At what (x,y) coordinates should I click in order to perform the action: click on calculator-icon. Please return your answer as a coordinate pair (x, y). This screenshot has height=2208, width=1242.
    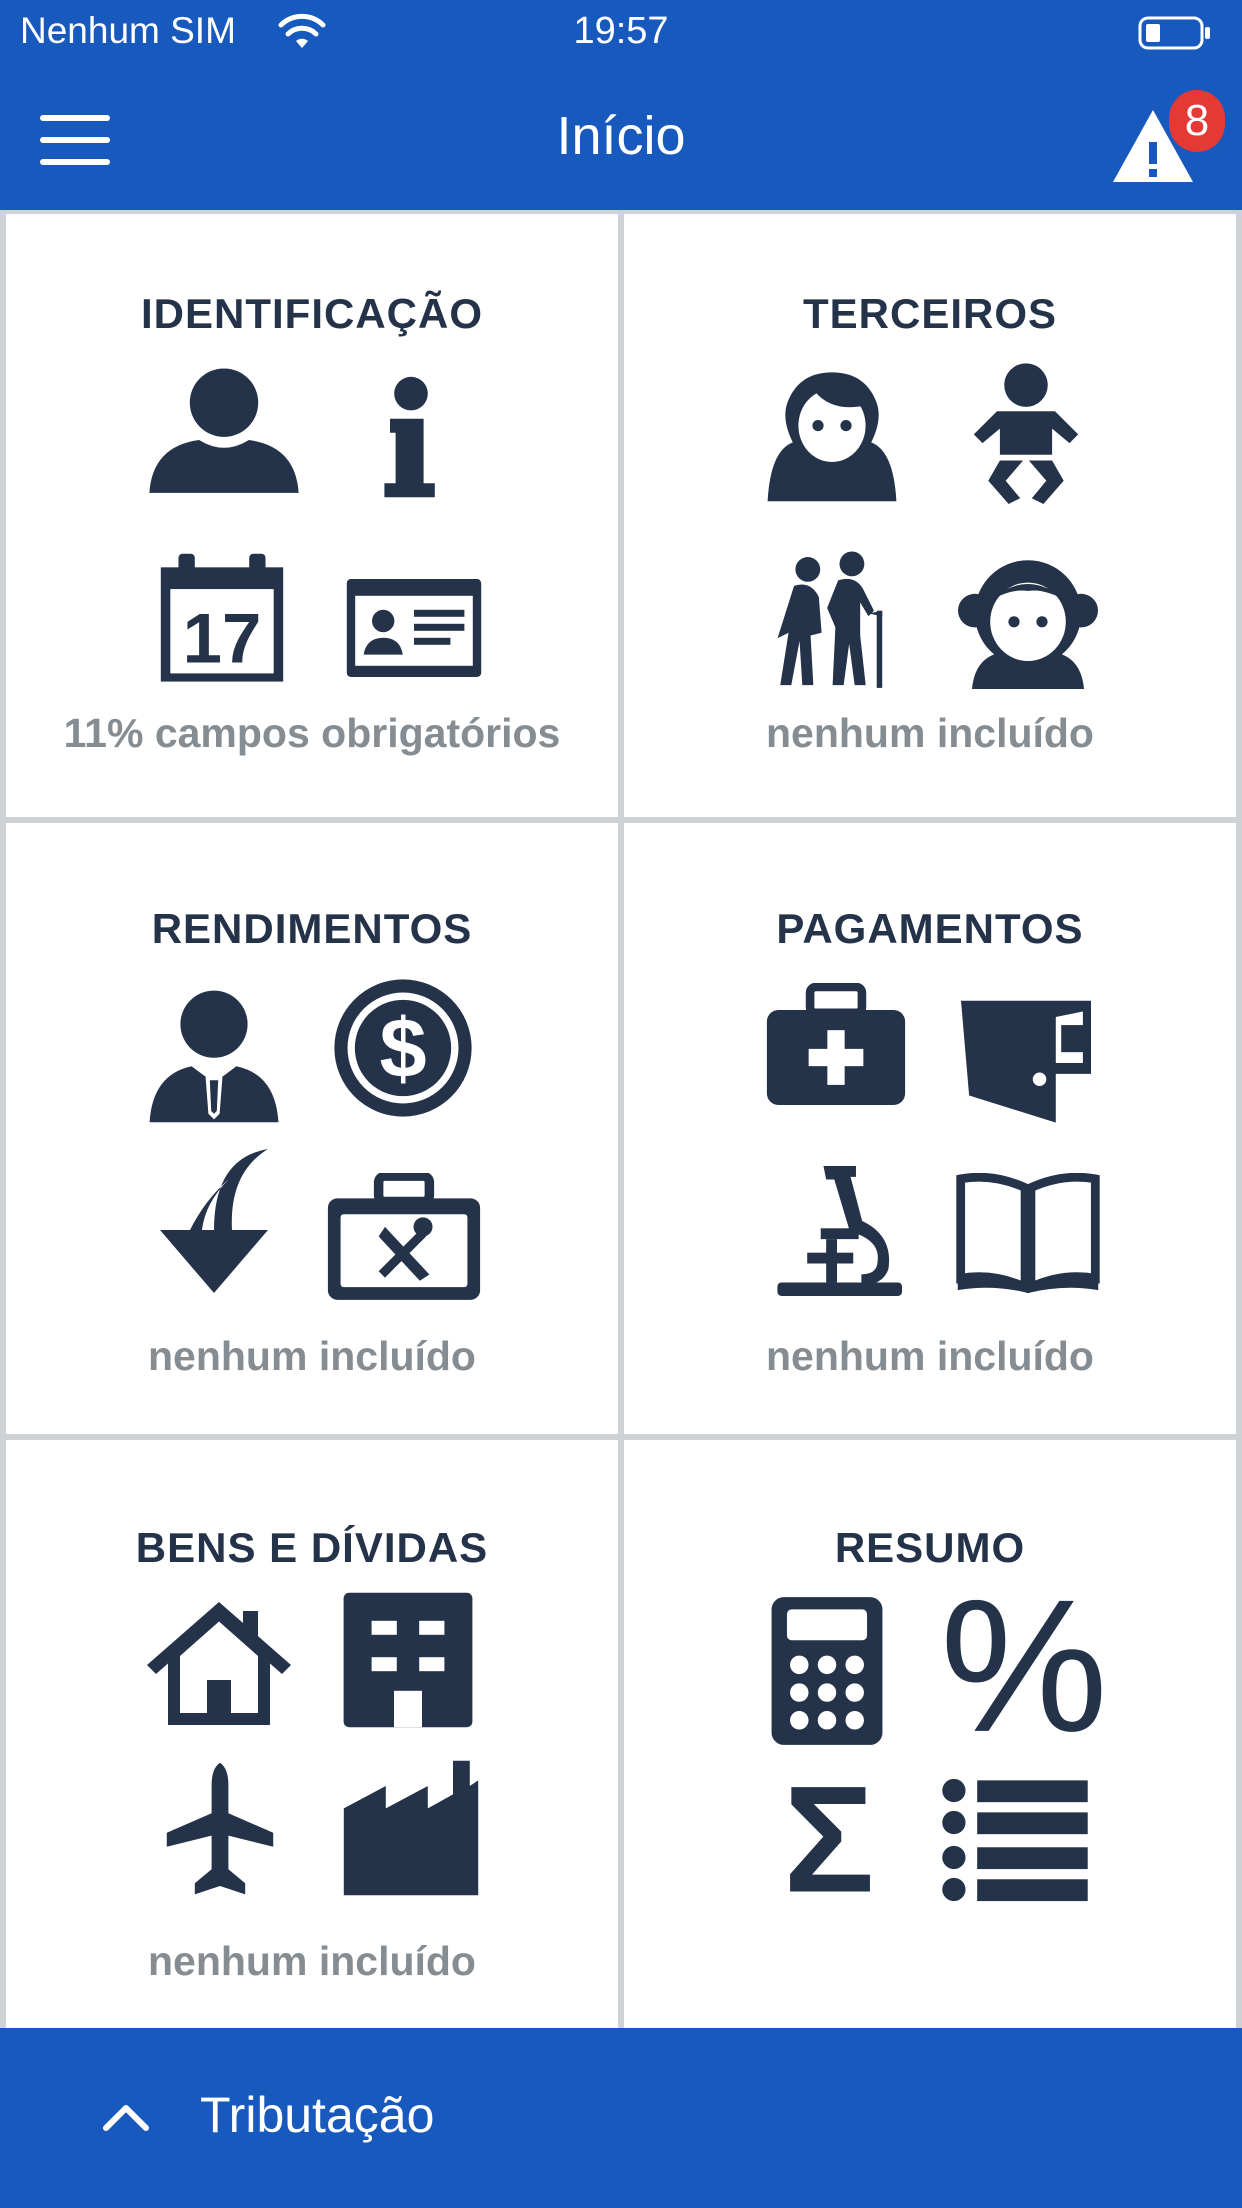
    Looking at the image, I should click on (827, 1671).